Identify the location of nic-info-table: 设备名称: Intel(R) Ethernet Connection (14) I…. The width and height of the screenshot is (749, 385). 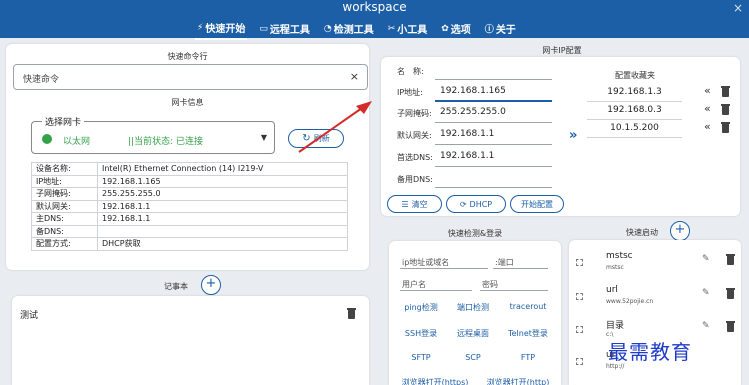
(189, 206).